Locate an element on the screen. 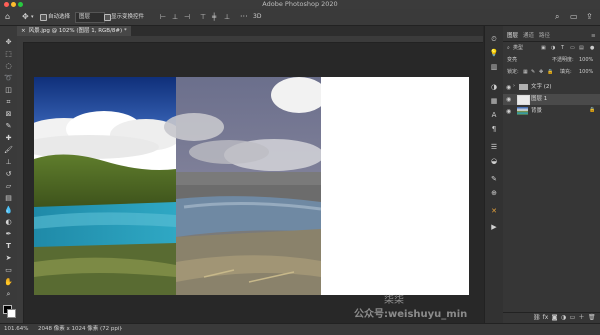 The width and height of the screenshot is (600, 335). show-transform-checkbox is located at coordinates (107, 17).